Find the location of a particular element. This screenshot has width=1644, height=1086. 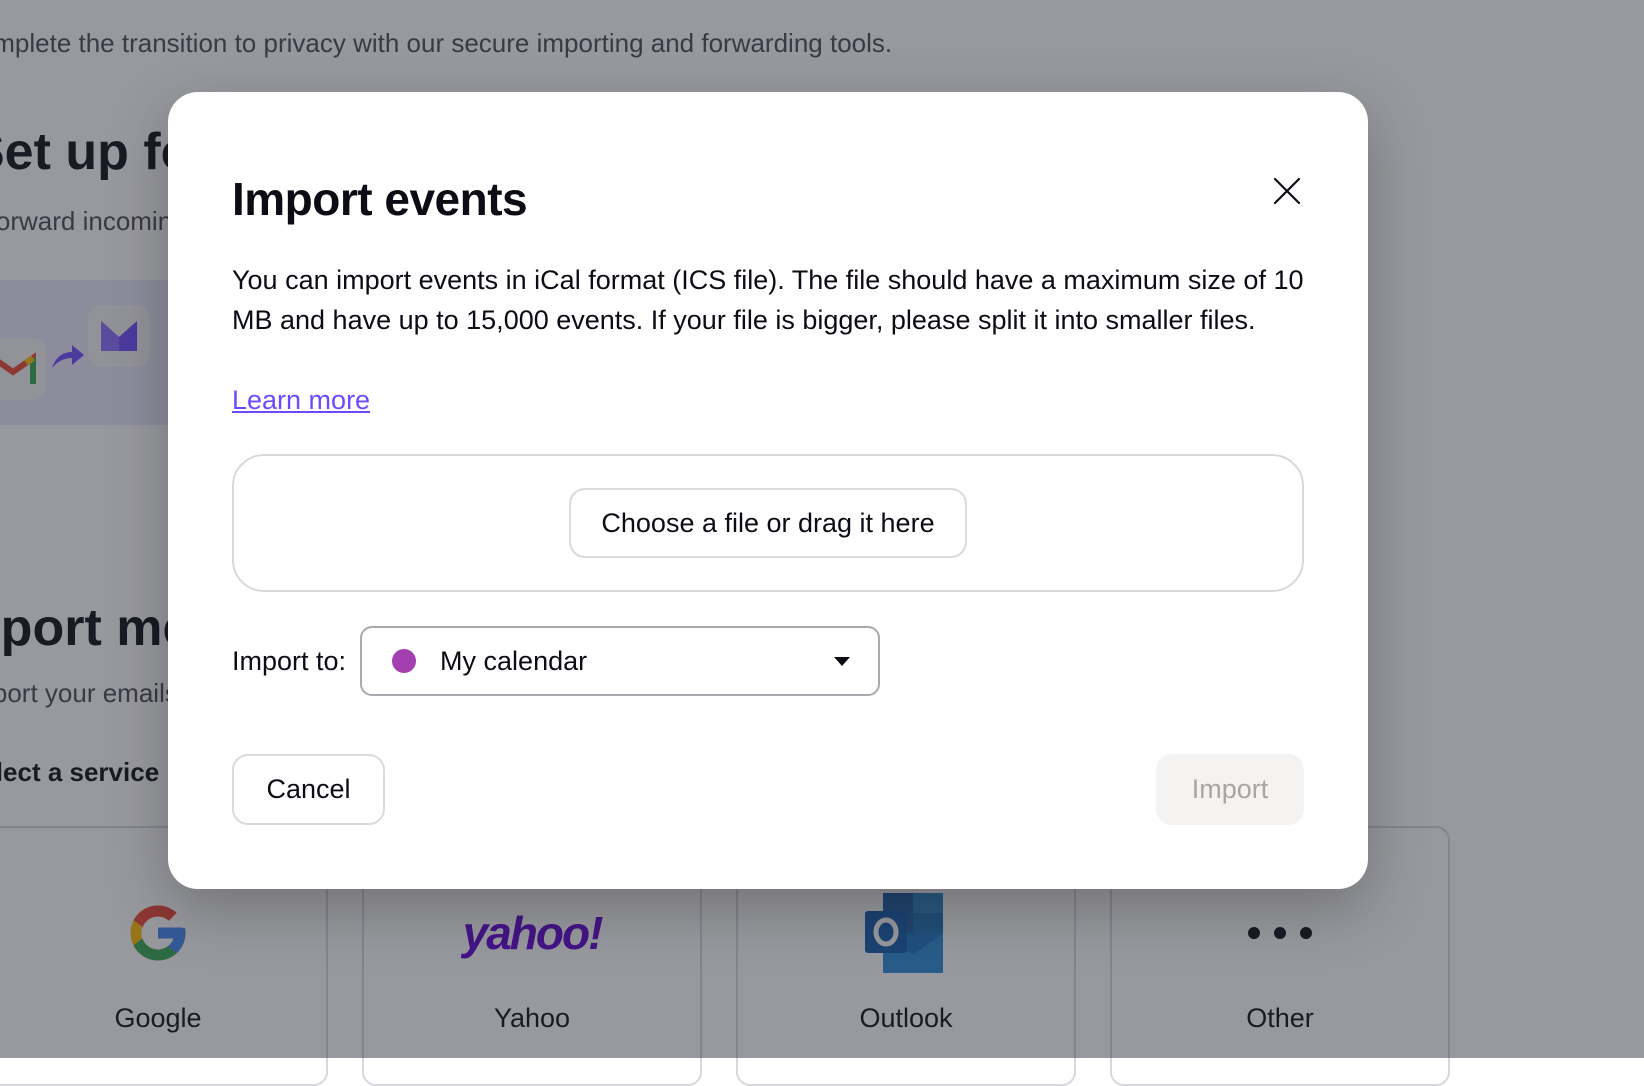

choose-file-button: Choose a file or drag it here is located at coordinates (768, 523).